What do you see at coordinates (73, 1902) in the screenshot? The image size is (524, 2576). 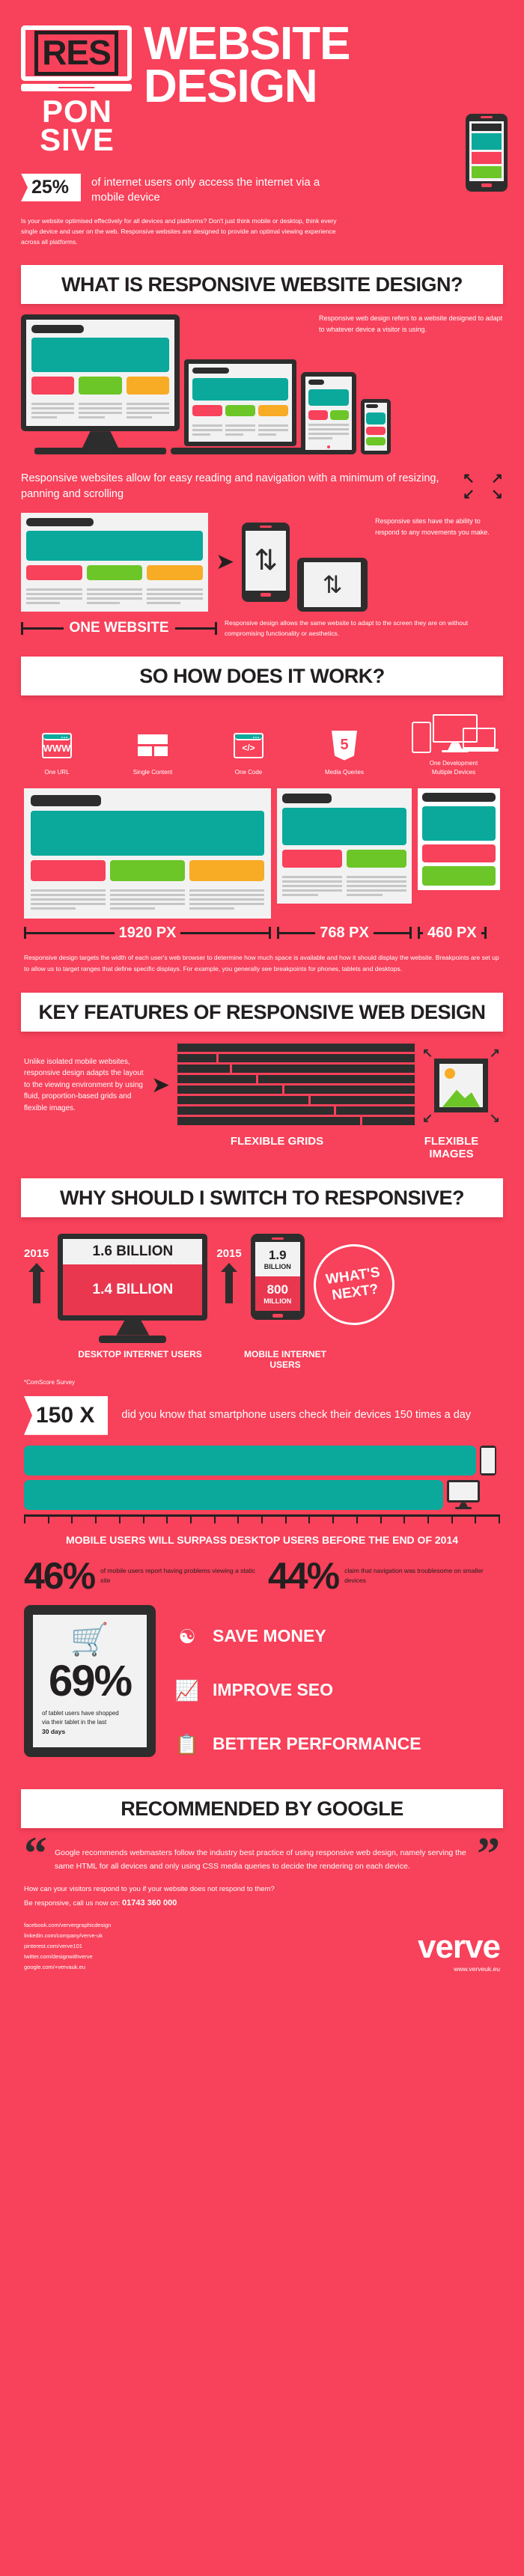 I see `cta-line-2-pre: Be responsive, call us now on:` at bounding box center [73, 1902].